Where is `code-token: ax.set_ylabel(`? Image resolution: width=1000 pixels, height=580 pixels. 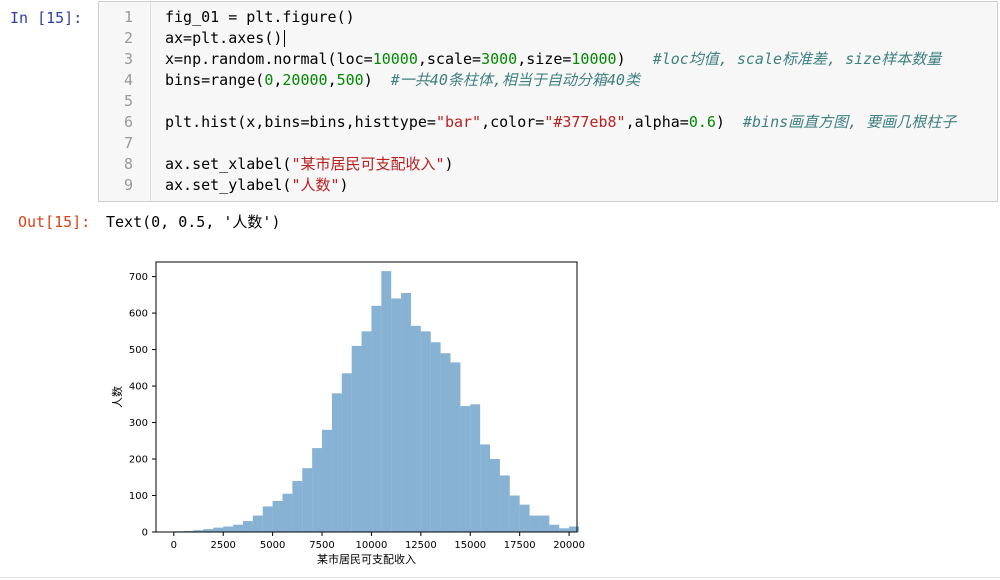
code-token: ax.set_ylabel( is located at coordinates (228, 185).